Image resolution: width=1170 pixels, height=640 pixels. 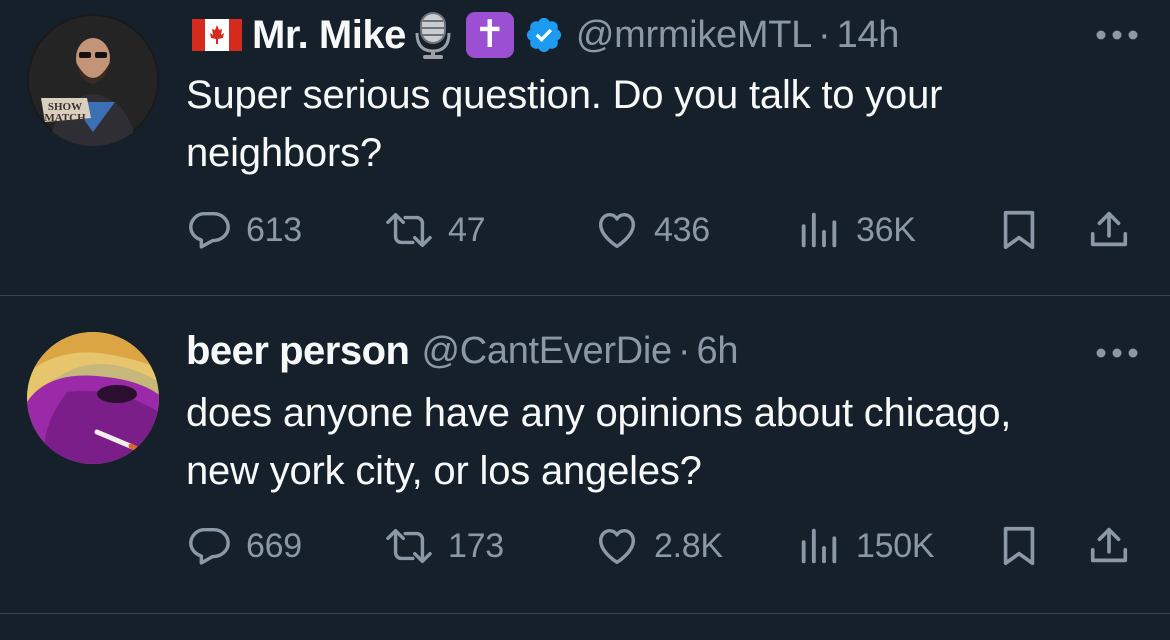 What do you see at coordinates (244, 546) in the screenshot?
I see `reply-button: 669` at bounding box center [244, 546].